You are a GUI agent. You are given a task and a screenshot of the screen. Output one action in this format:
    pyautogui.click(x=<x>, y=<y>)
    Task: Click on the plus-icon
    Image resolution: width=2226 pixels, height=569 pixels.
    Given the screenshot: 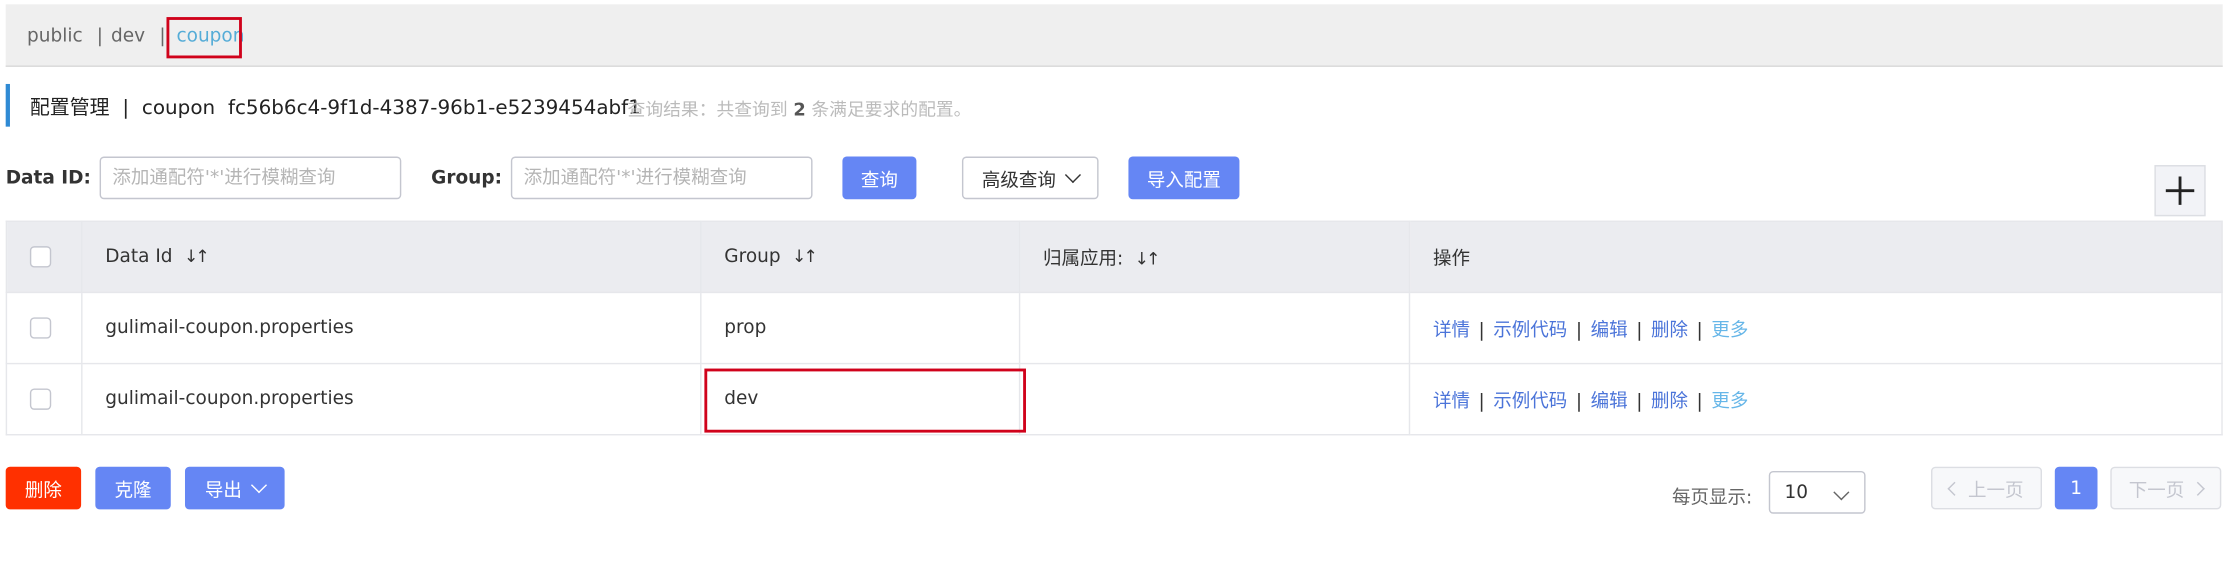 What is the action you would take?
    pyautogui.click(x=2180, y=190)
    